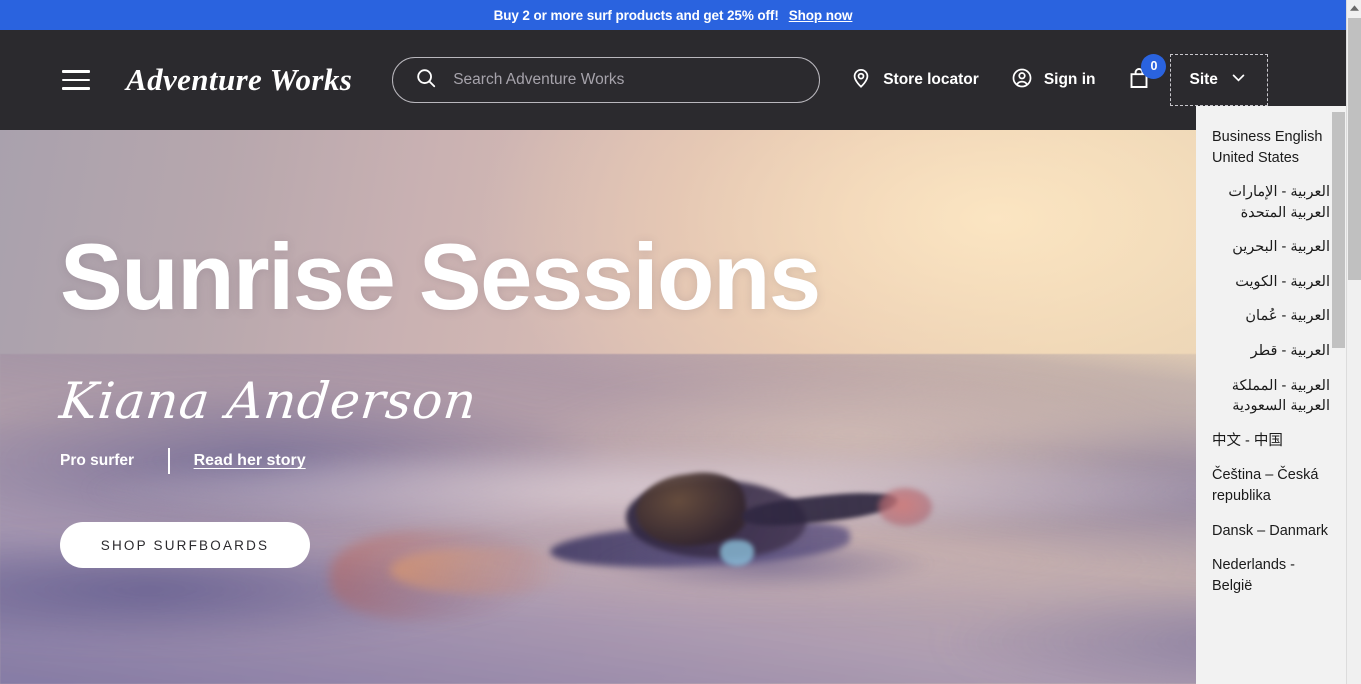 The width and height of the screenshot is (1361, 684). Describe the element at coordinates (440, 461) in the screenshot. I see `hero-meta: Pro surfer Read her story` at that location.